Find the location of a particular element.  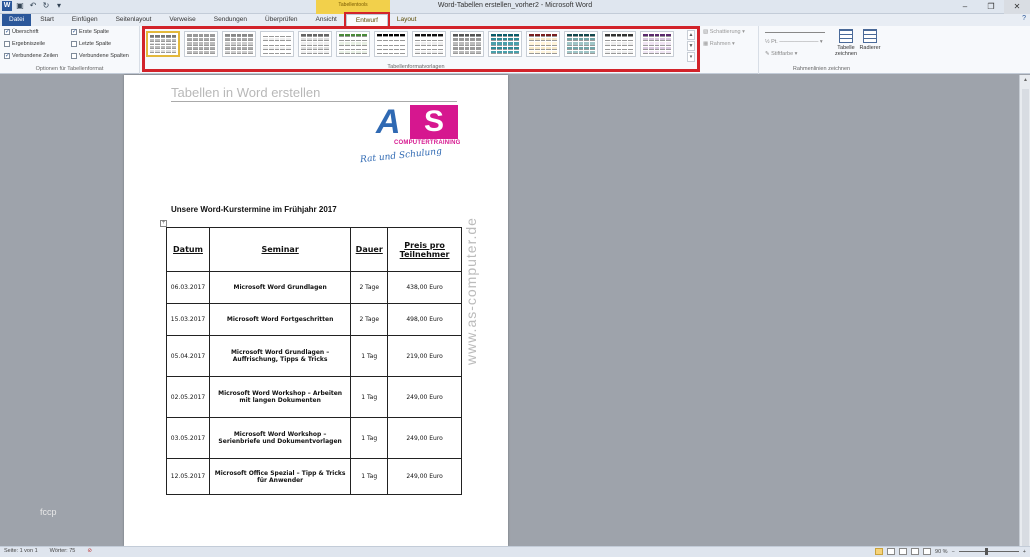

date-cell: 02.05.2017 is located at coordinates (188, 397).